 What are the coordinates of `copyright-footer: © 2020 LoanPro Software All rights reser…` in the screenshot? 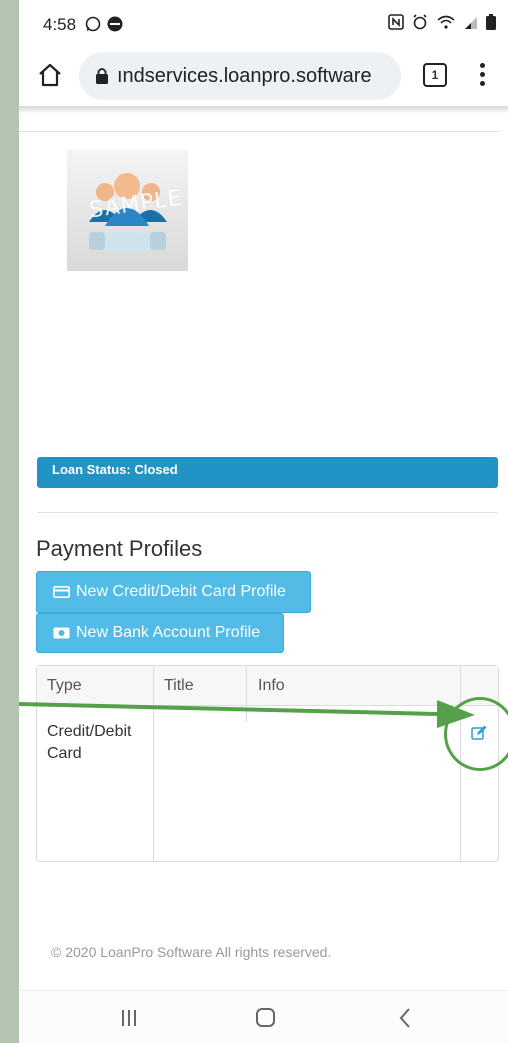 It's located at (191, 952).